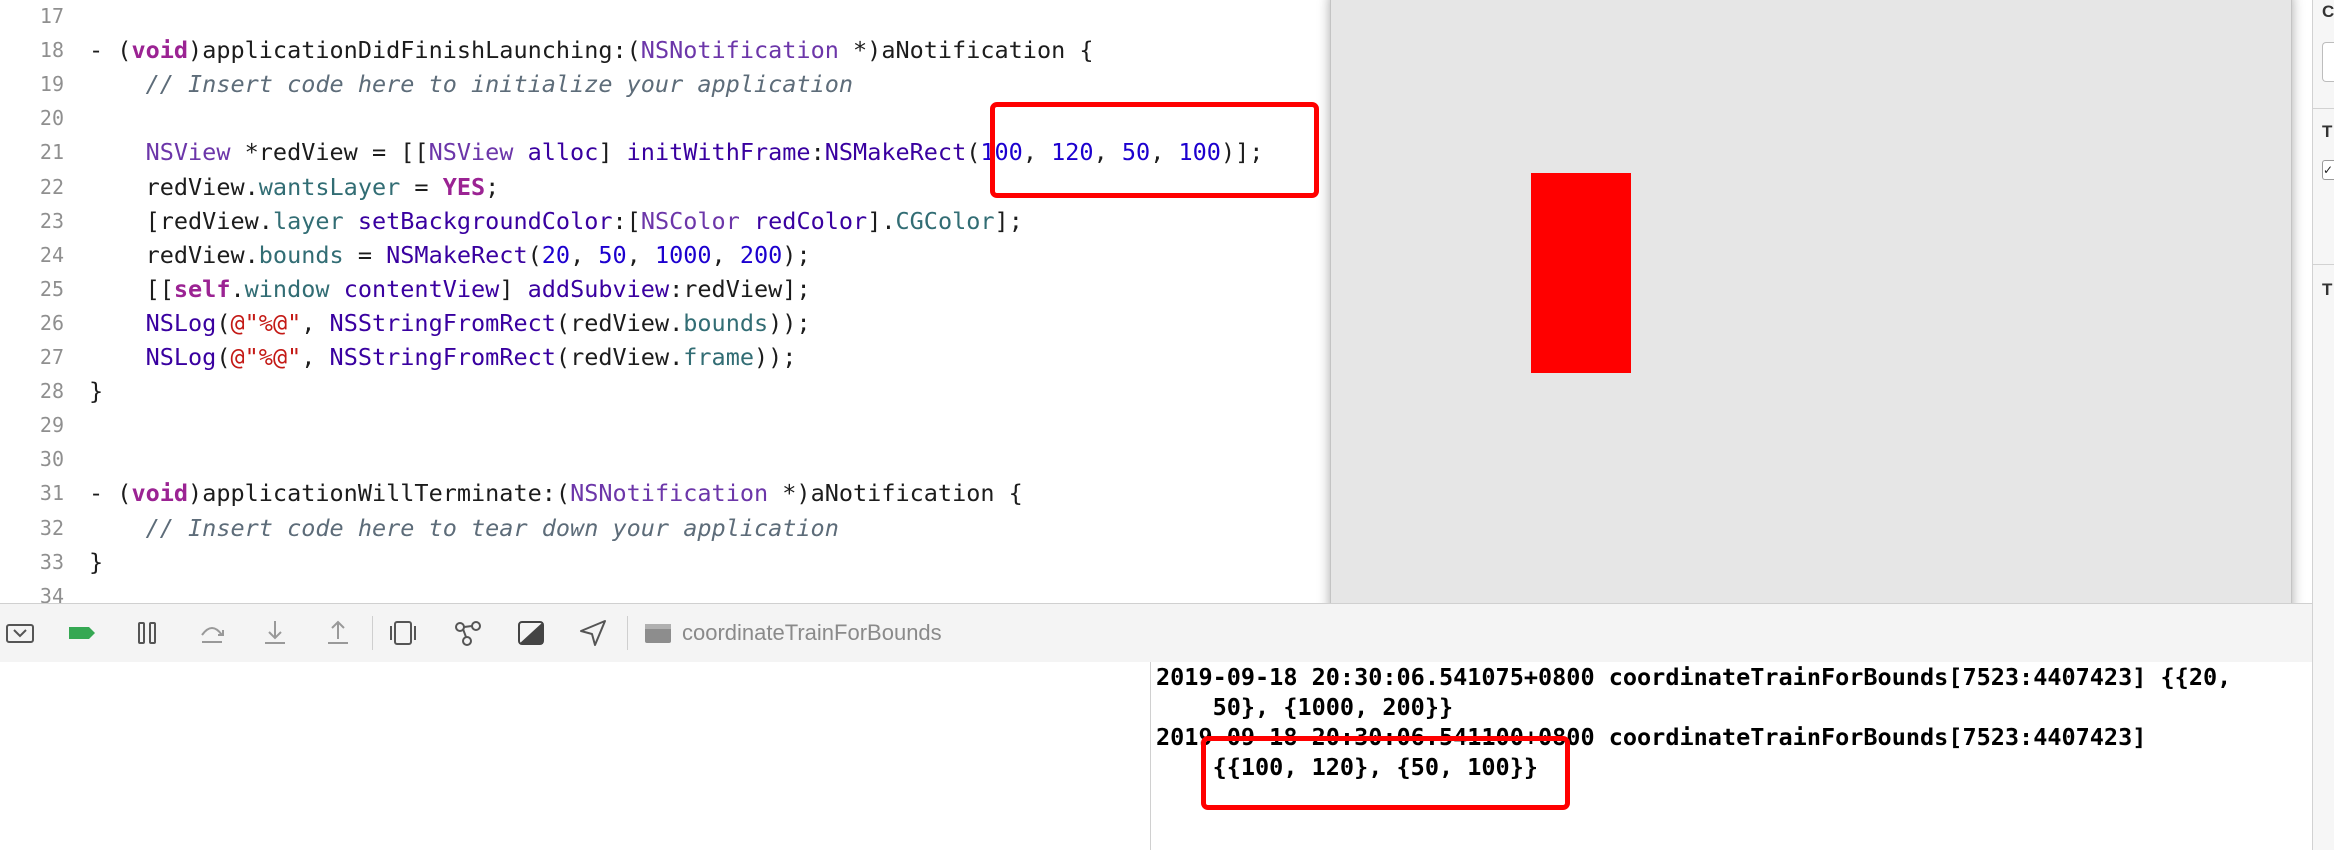 The width and height of the screenshot is (2334, 850). I want to click on view-debugger-icon, so click(403, 633).